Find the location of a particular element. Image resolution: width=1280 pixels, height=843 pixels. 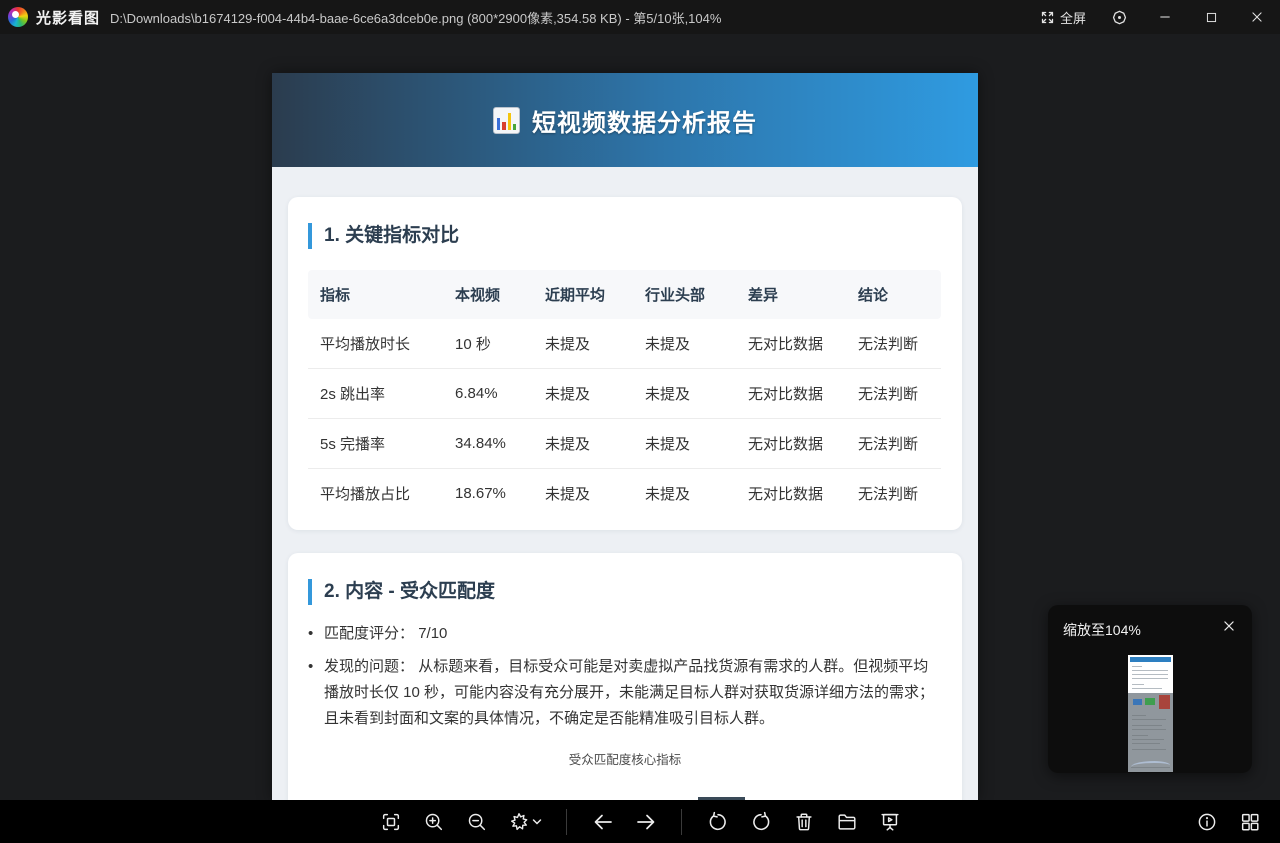

report-header-banner: 短视频数据分析报告 is located at coordinates (625, 120).